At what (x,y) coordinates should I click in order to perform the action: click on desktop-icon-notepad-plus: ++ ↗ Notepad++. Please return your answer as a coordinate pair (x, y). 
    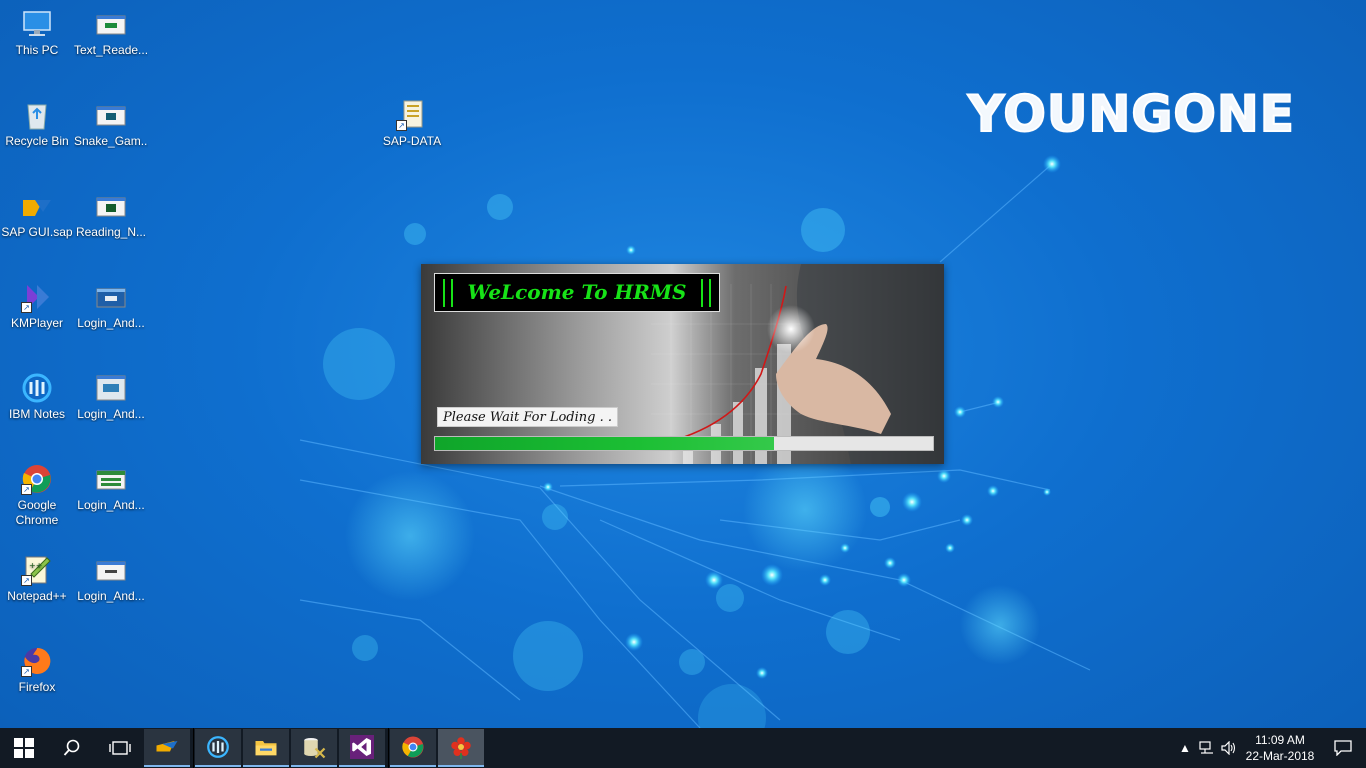
    Looking at the image, I should click on (37, 579).